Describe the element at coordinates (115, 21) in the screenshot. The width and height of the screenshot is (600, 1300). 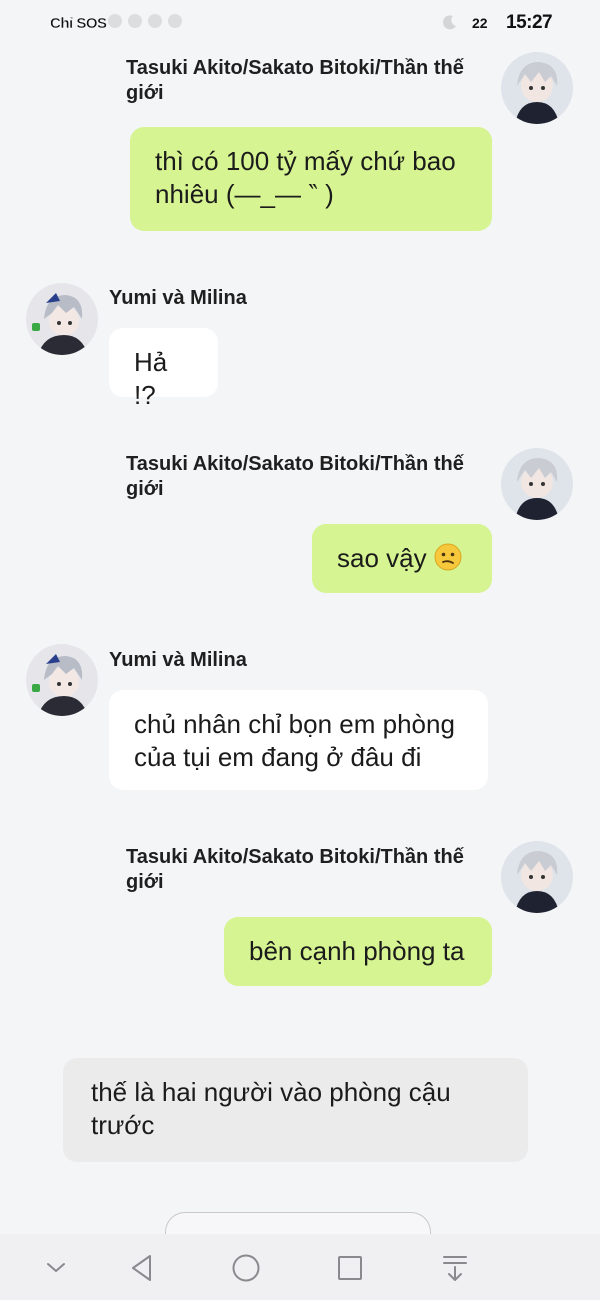
I see `notification-icon` at that location.